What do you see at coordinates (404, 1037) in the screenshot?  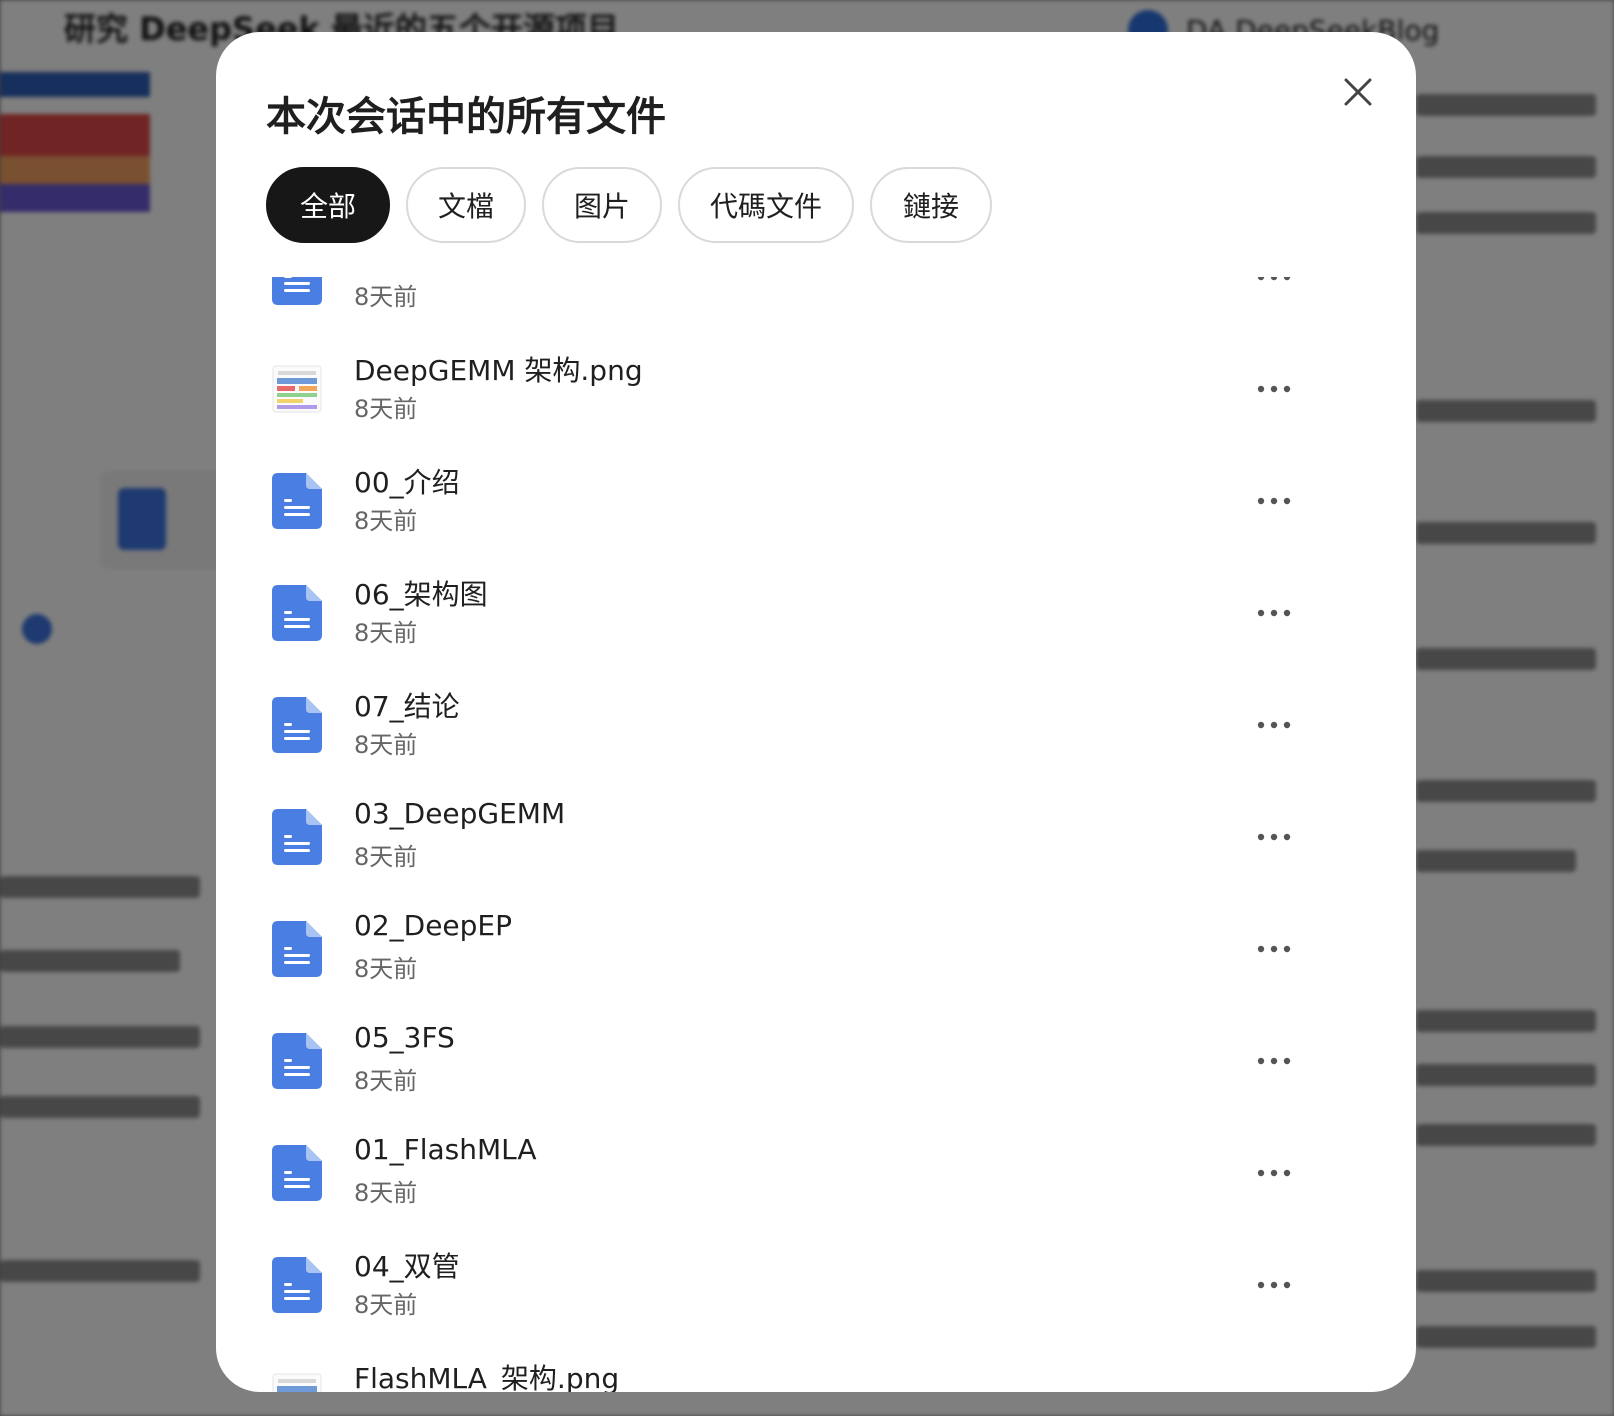 I see `file-name: 05_3FS` at bounding box center [404, 1037].